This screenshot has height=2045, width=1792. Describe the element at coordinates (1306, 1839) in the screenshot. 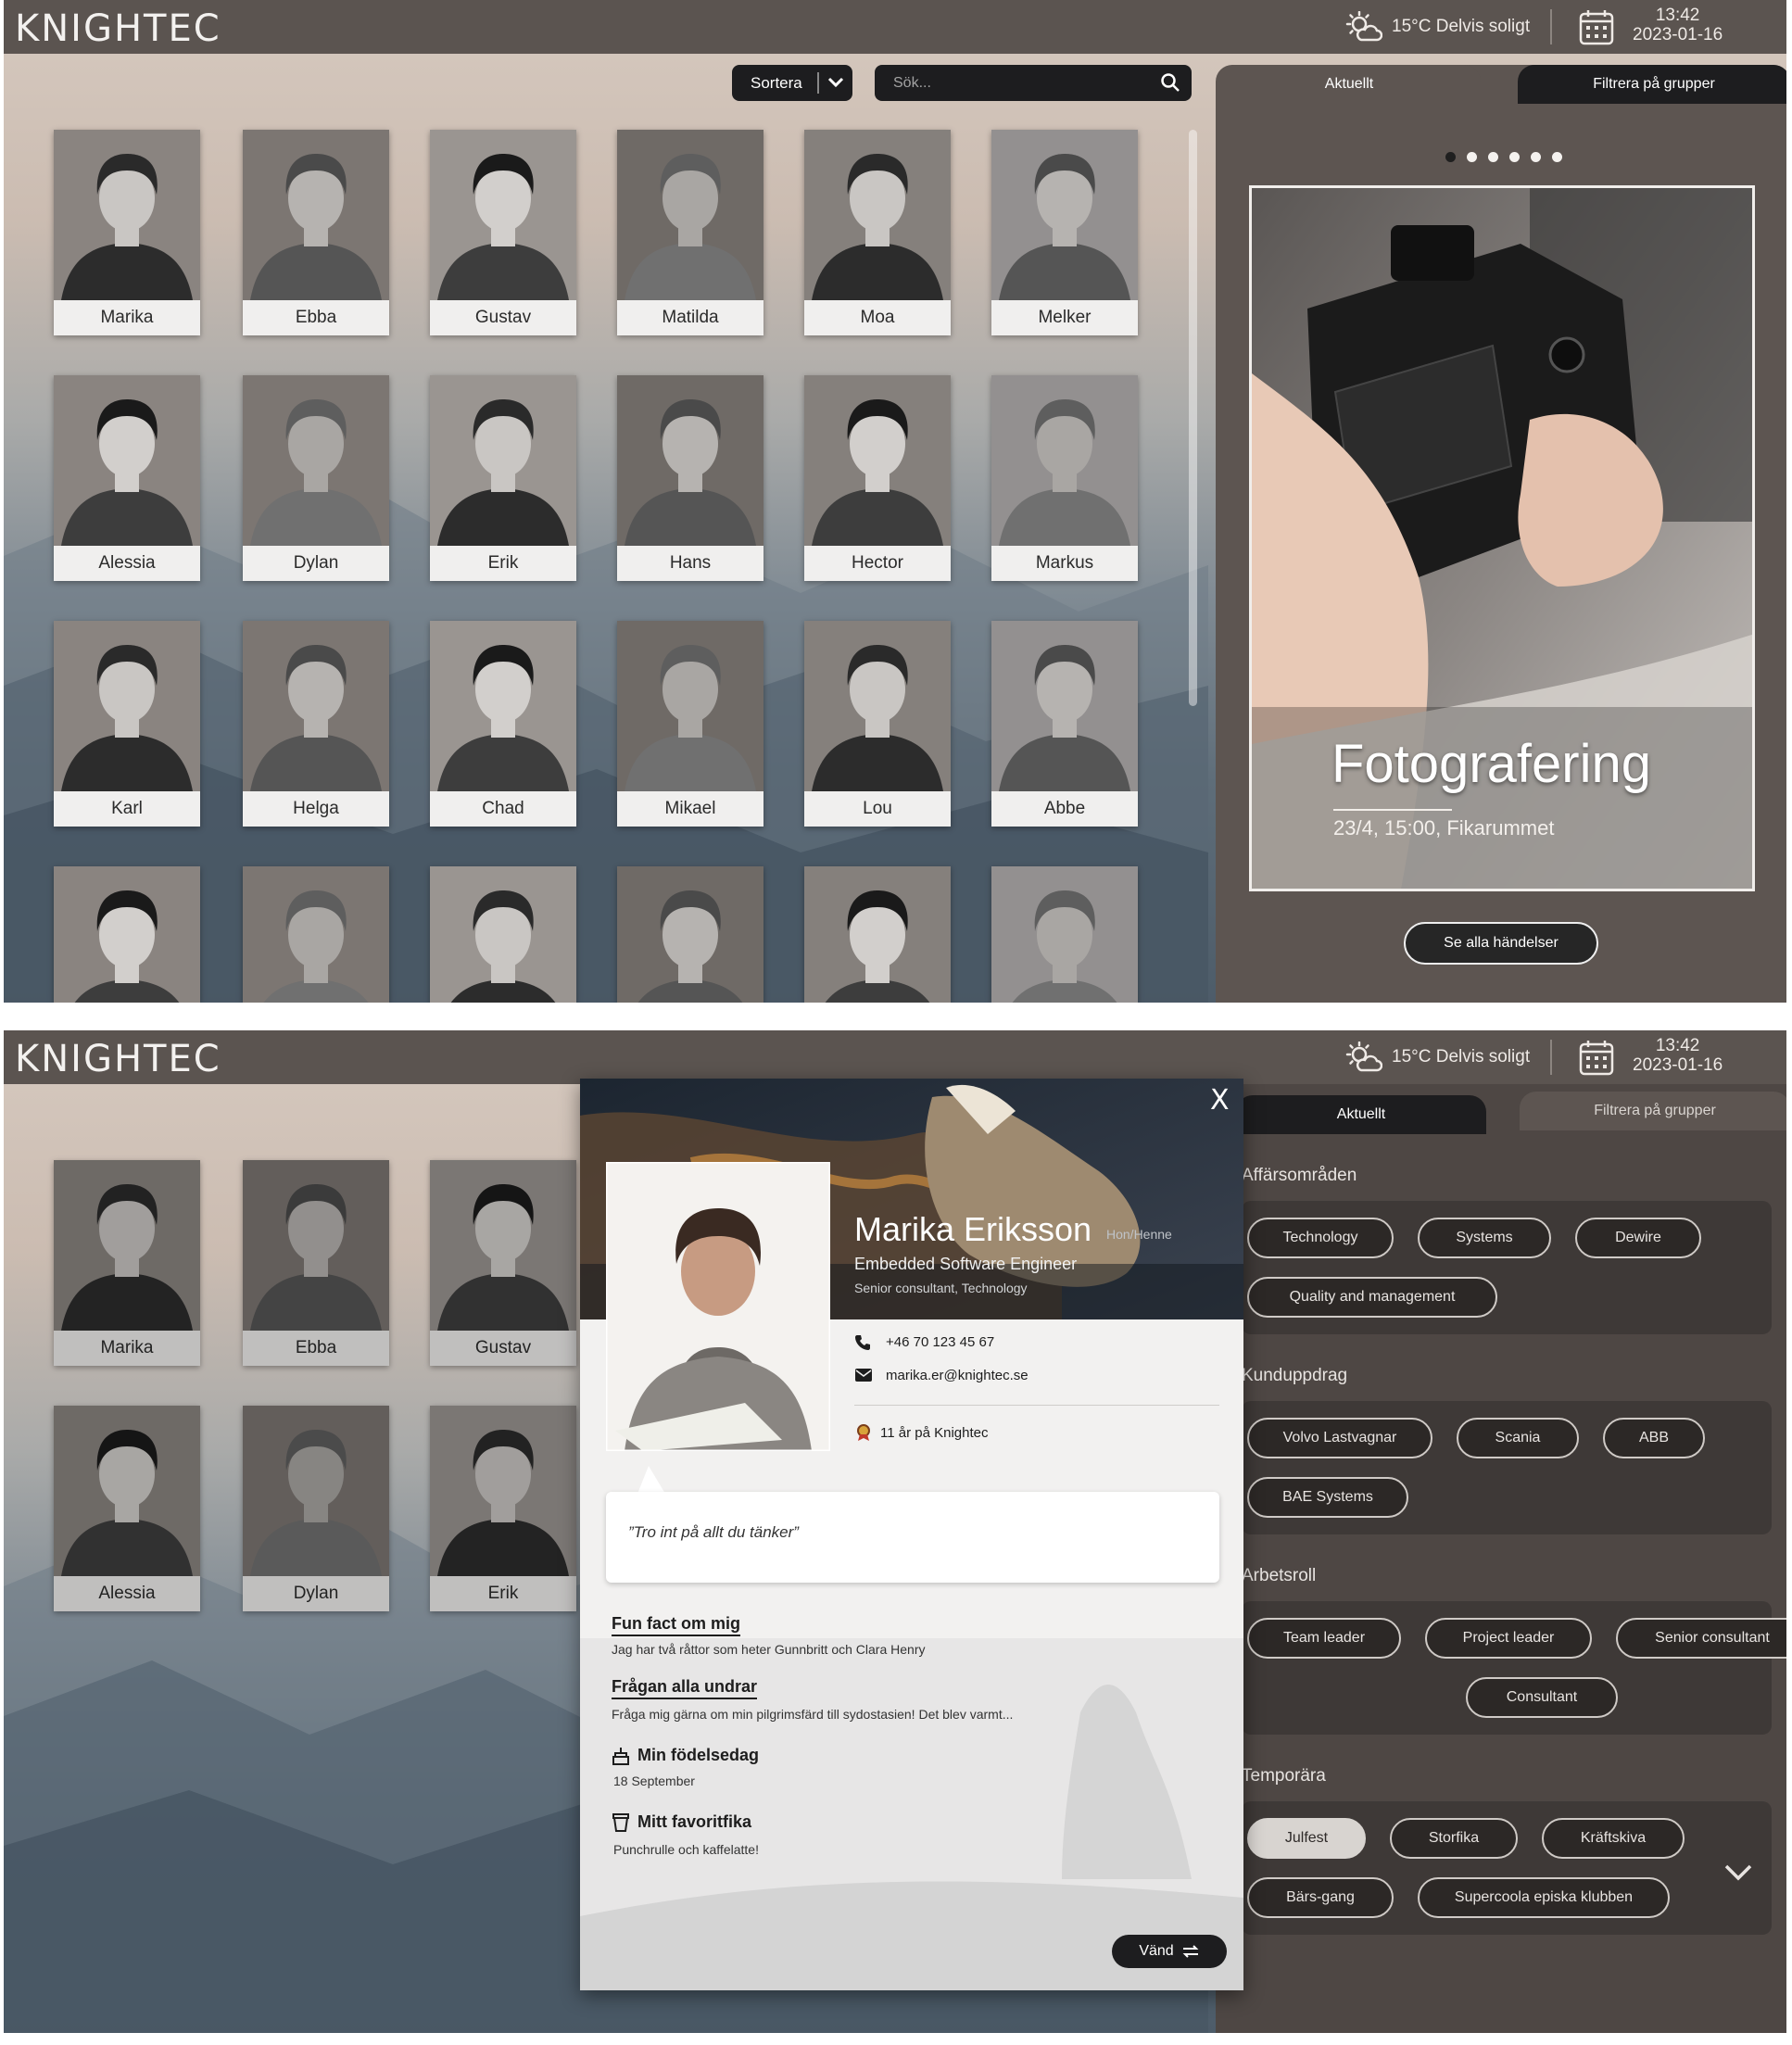

I see `filter-chip: Julfest` at that location.